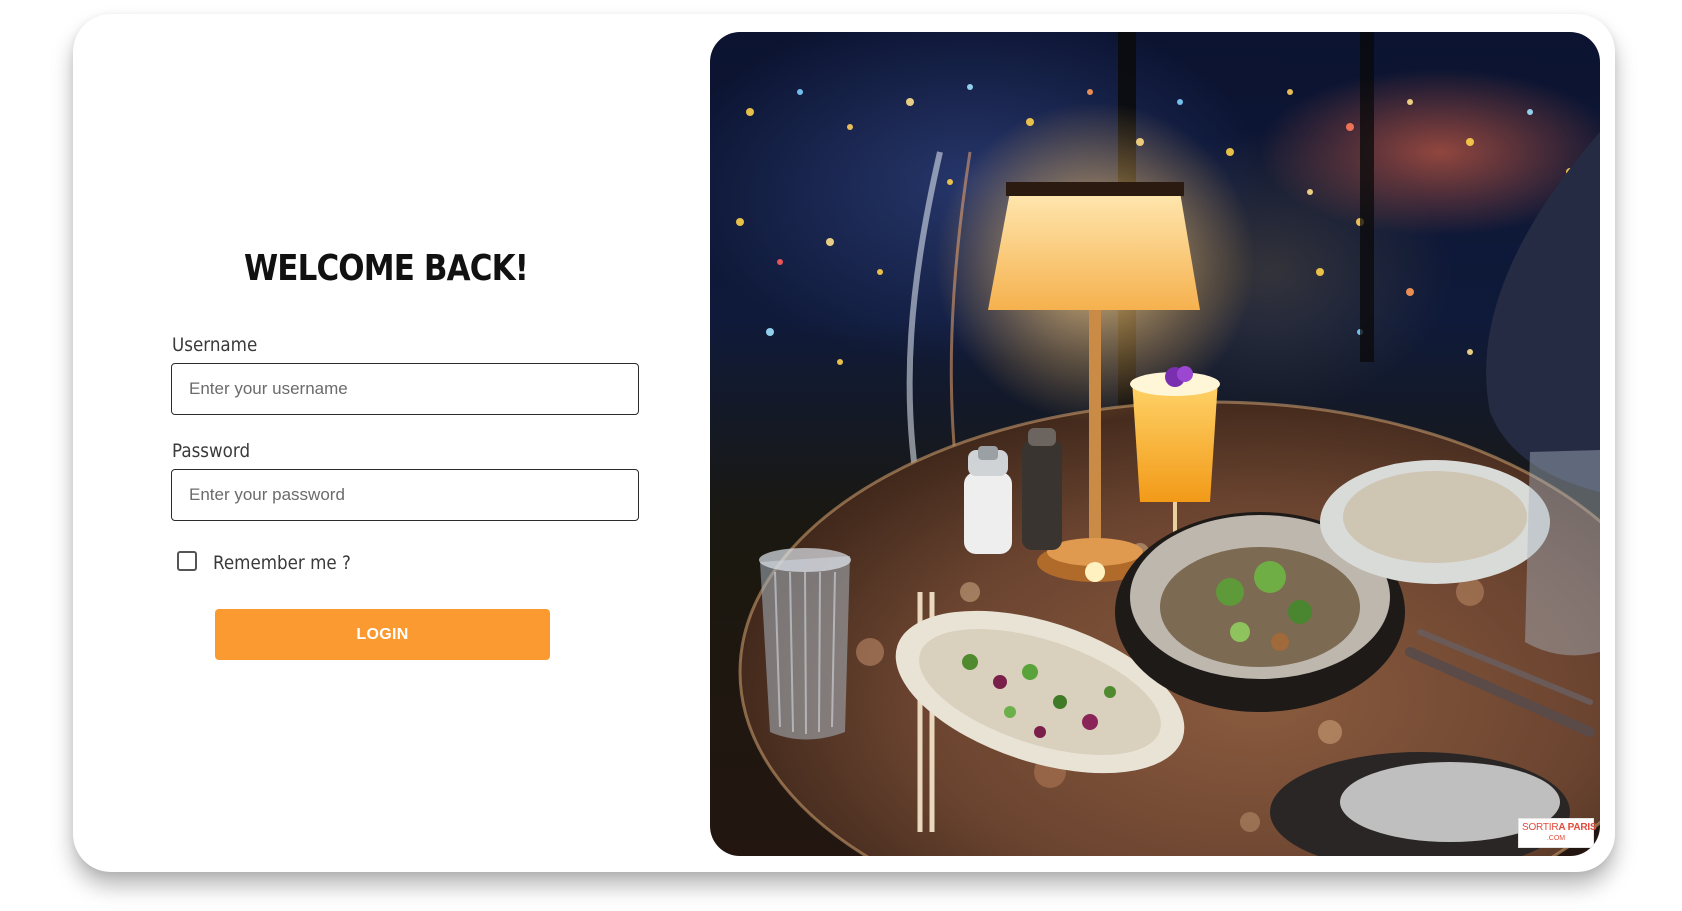 The width and height of the screenshot is (1682, 911). What do you see at coordinates (1577, 827) in the screenshot?
I see `watermark-brand: A PARIS` at bounding box center [1577, 827].